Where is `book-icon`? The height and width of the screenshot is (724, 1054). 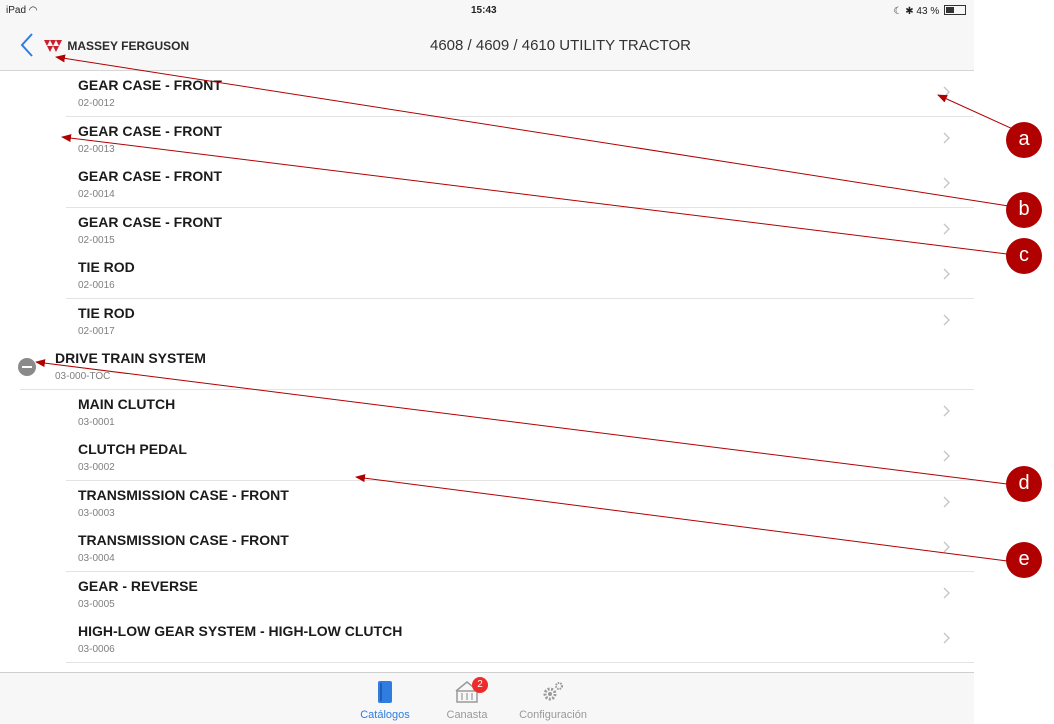
book-icon is located at coordinates (385, 692).